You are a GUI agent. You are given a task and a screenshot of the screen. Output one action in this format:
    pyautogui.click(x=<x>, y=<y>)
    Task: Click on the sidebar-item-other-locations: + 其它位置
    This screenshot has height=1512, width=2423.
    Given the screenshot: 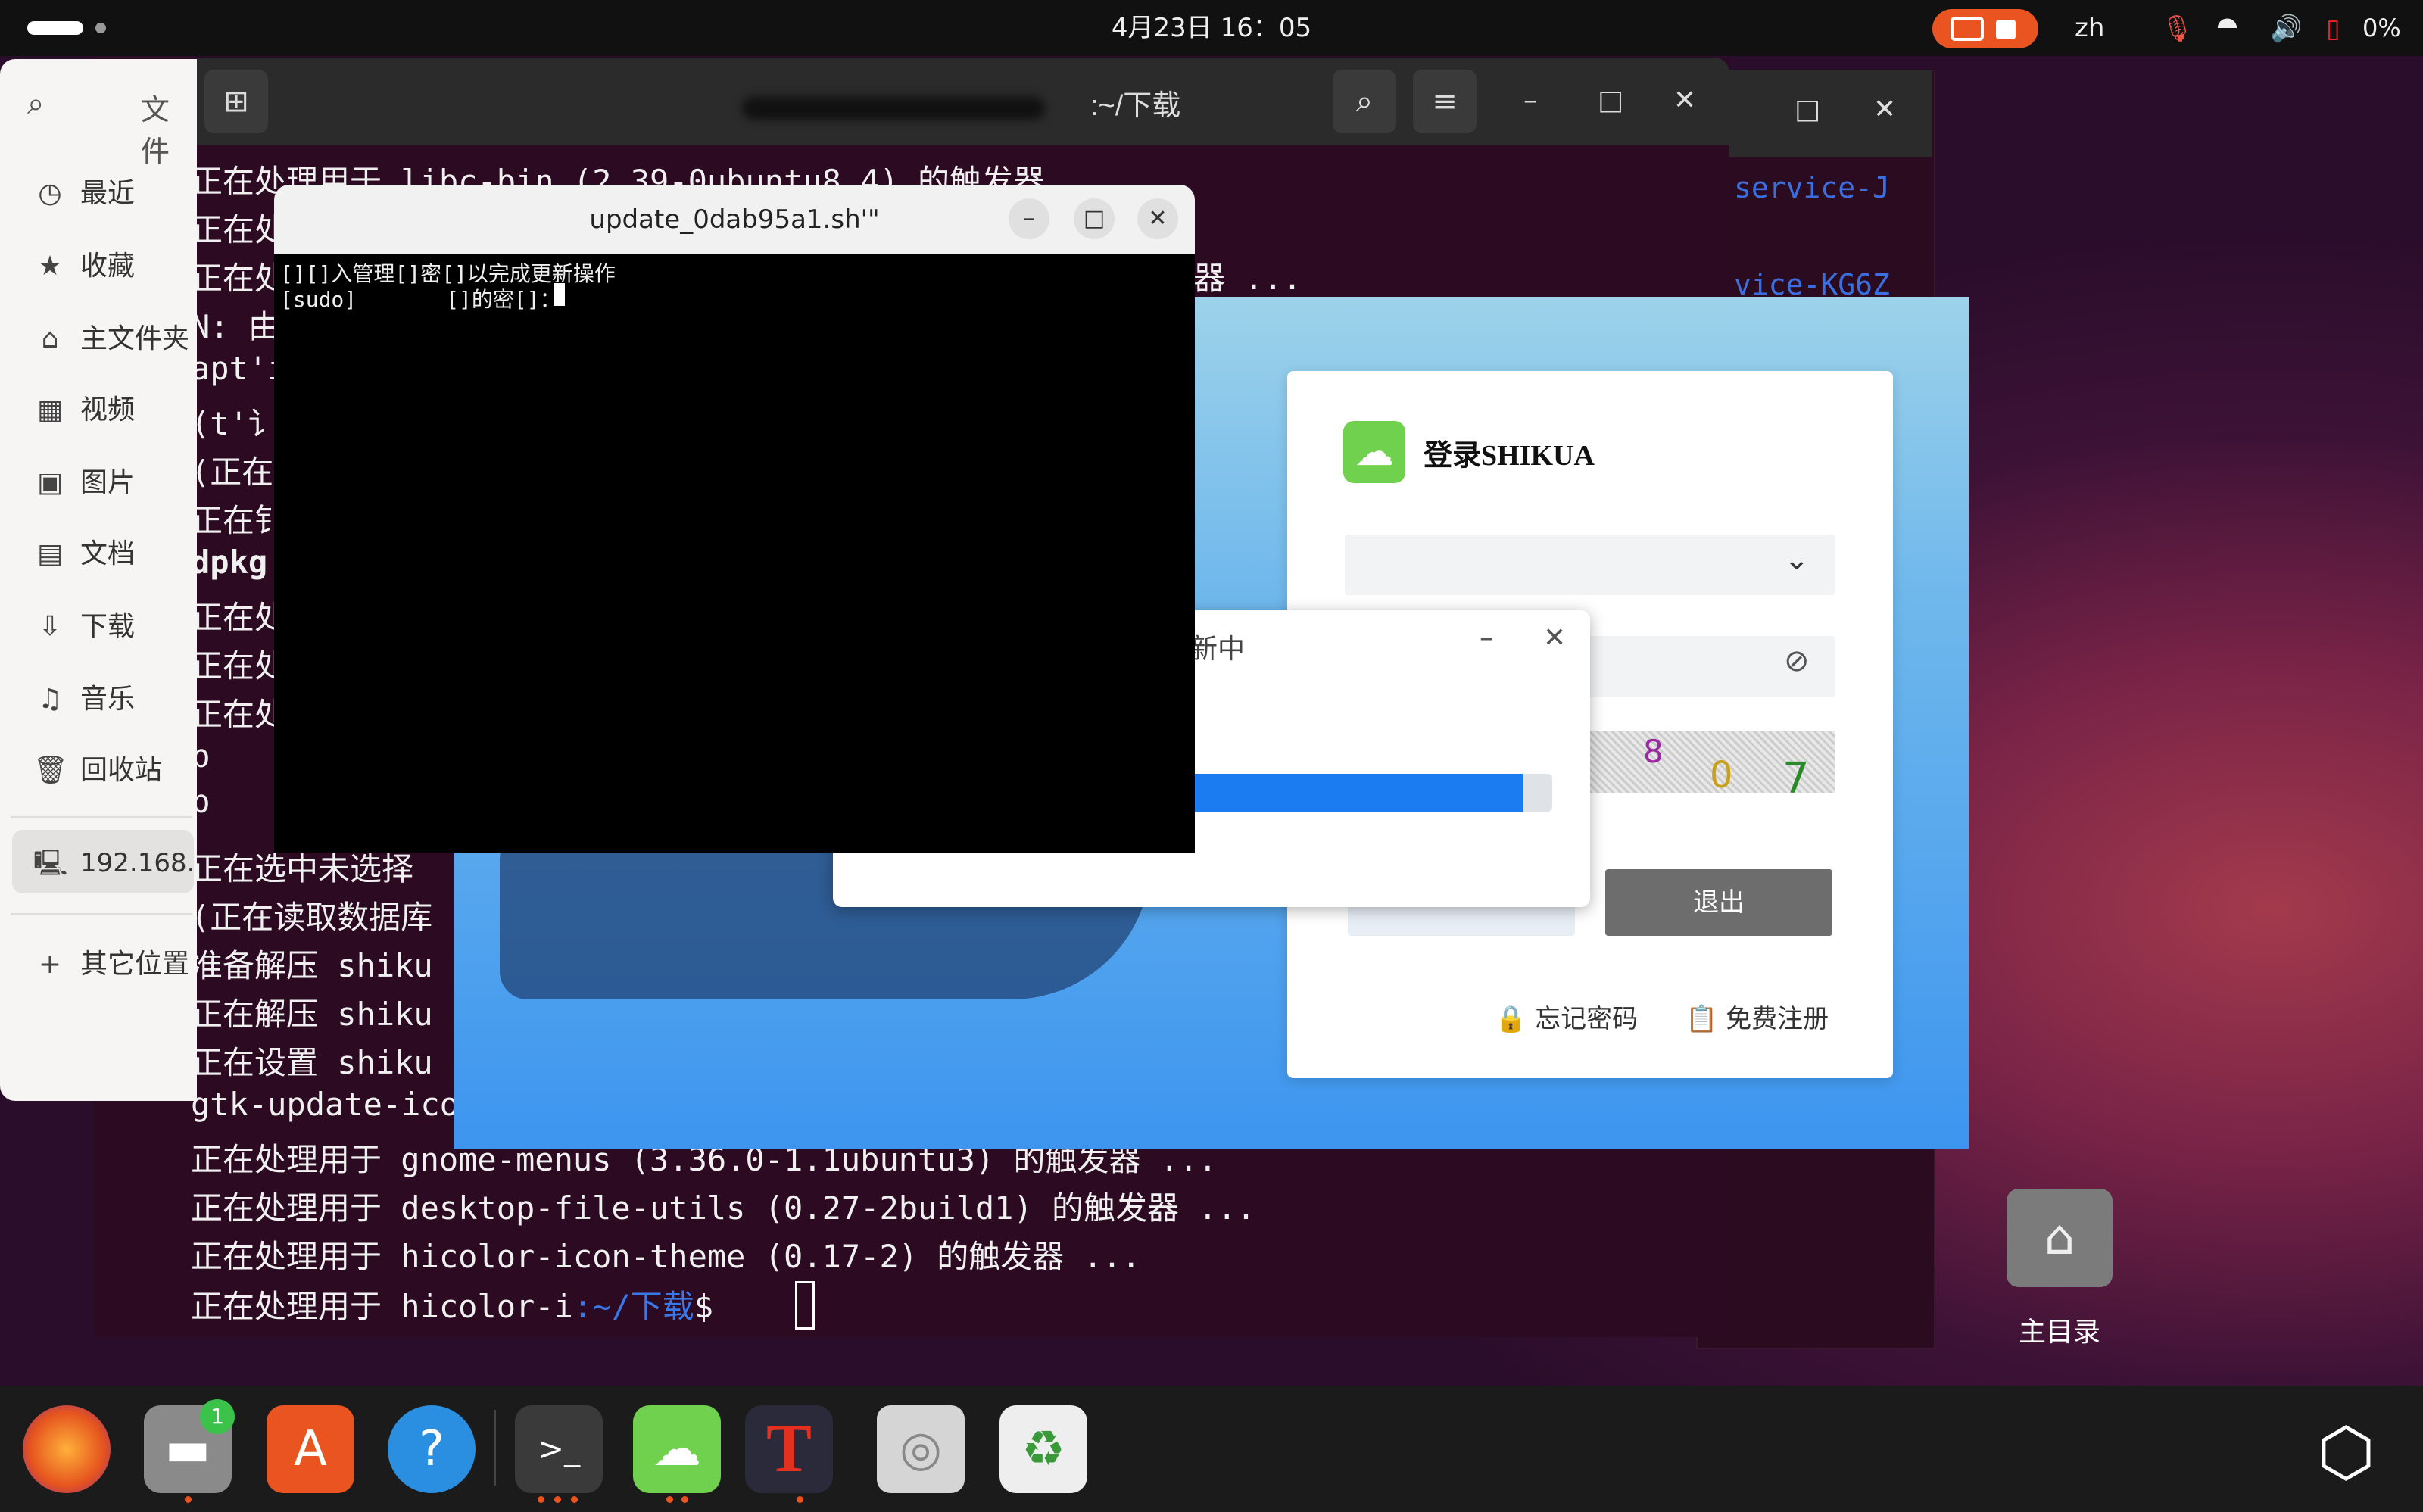 What is the action you would take?
    pyautogui.click(x=111, y=961)
    